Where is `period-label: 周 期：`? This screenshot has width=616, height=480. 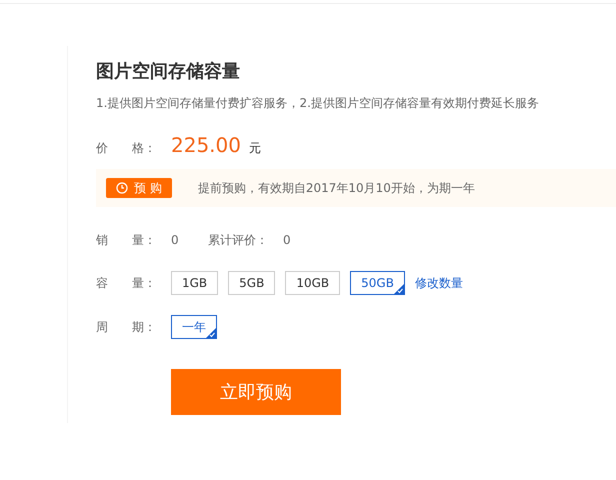
period-label: 周 期： is located at coordinates (126, 327).